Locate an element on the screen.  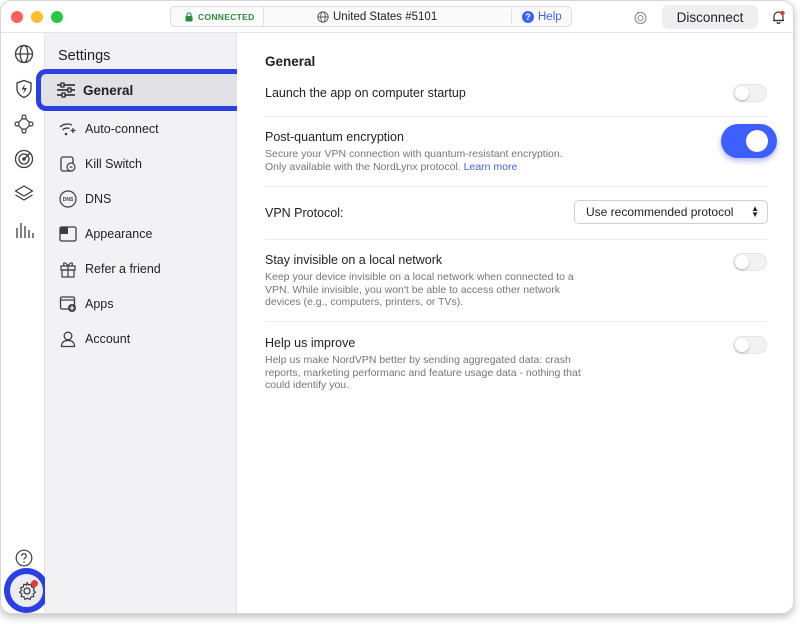
launch-startup-label: Launch the app on computer startup is located at coordinates (365, 93).